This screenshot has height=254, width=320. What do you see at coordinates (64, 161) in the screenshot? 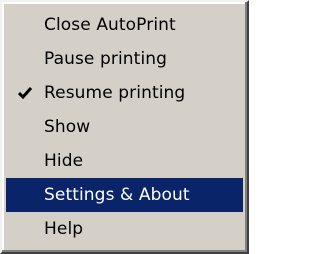
I see `menu-item-label: Hide` at bounding box center [64, 161].